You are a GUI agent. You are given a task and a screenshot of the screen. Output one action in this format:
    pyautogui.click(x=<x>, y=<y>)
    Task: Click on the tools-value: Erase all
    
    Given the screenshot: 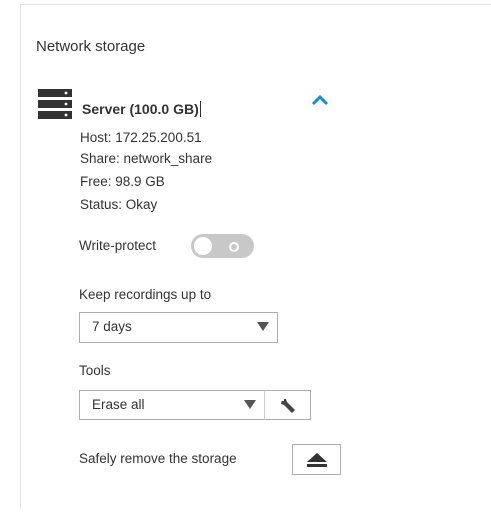 What is the action you would take?
    pyautogui.click(x=118, y=404)
    